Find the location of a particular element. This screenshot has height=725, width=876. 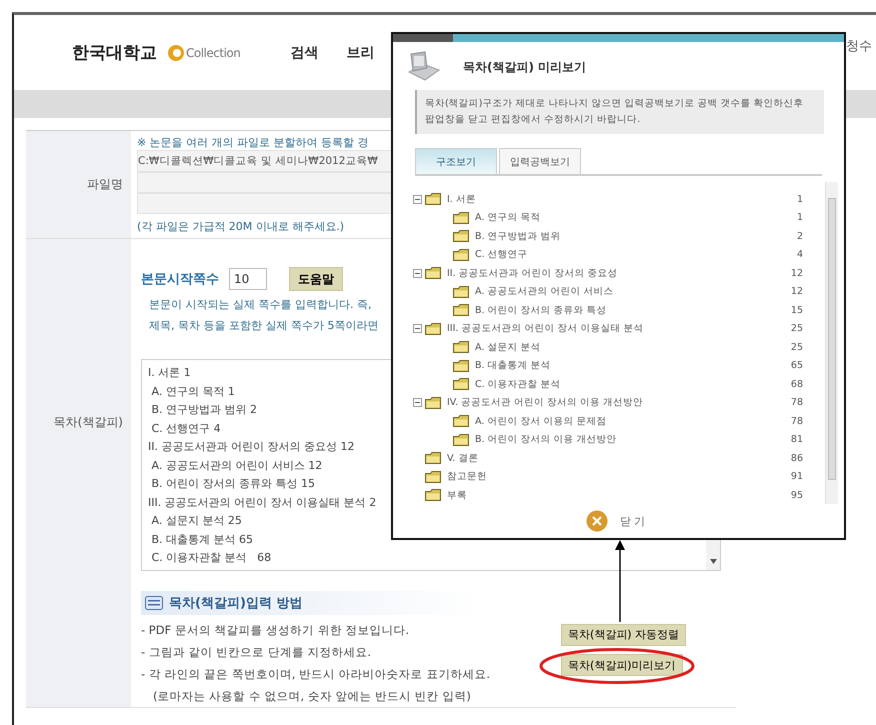

notice-text: ※ 논문을 여러 개의 파일로 분할하여 등록할 경 is located at coordinates (253, 142).